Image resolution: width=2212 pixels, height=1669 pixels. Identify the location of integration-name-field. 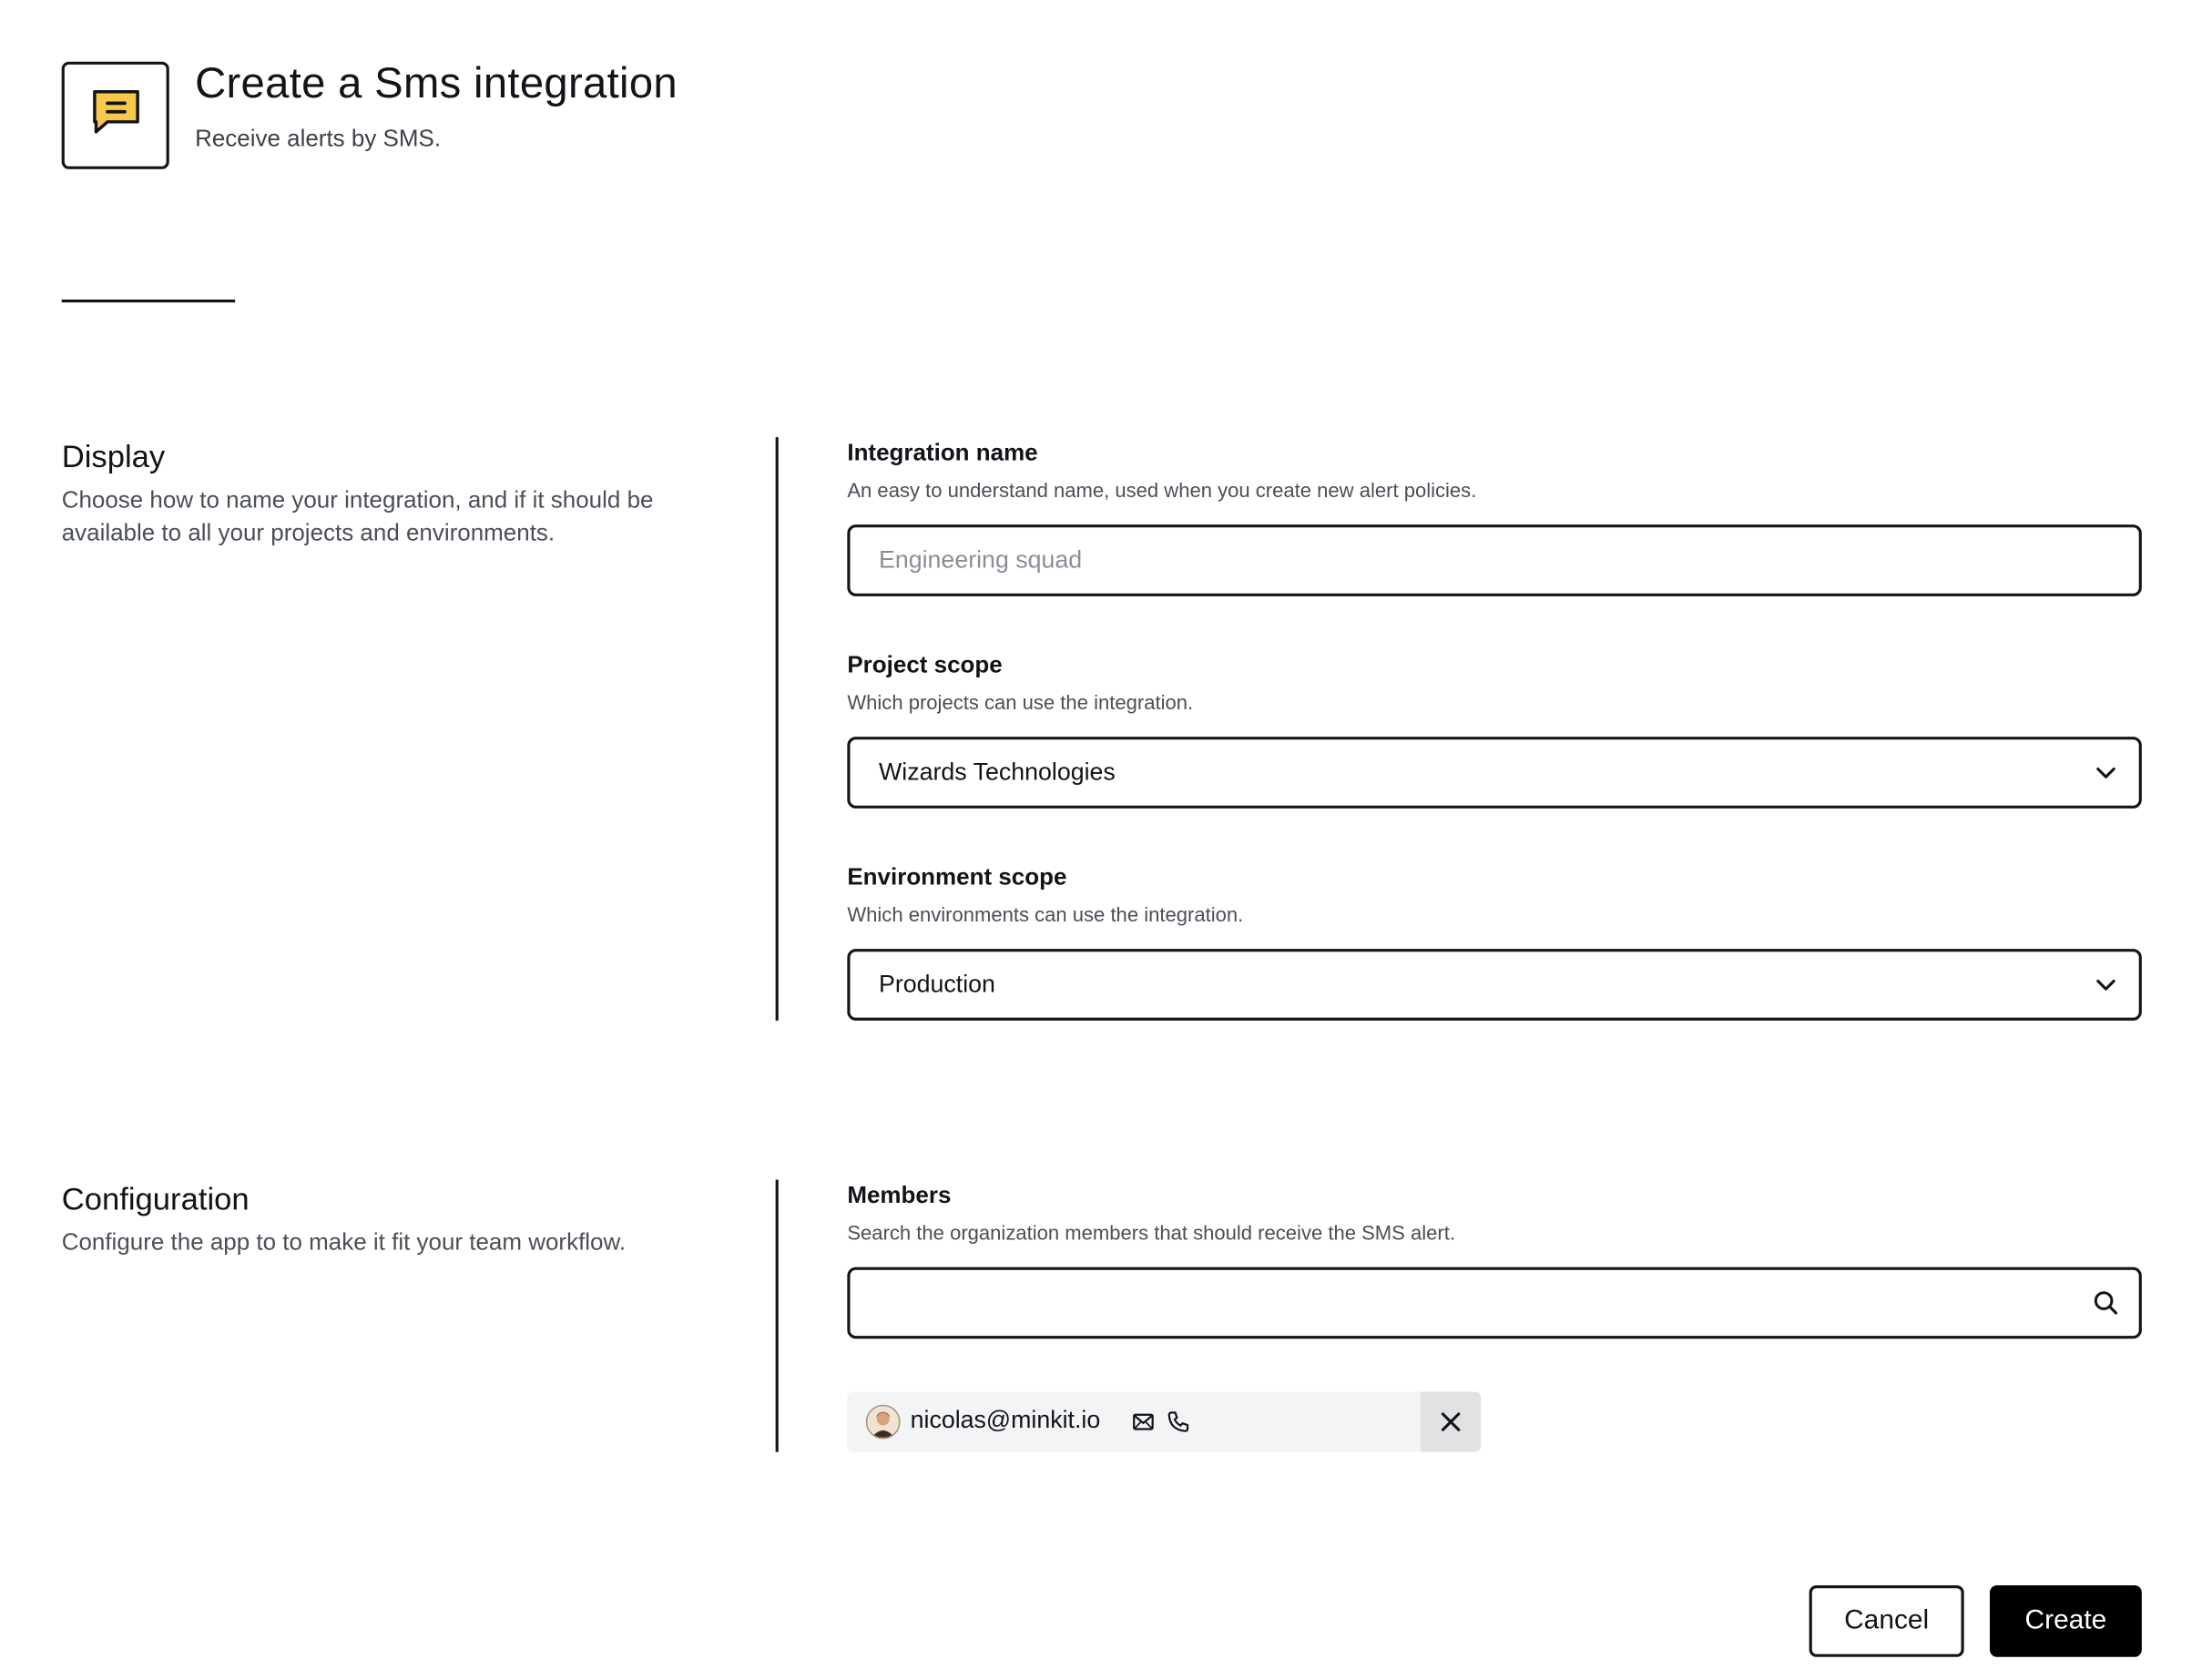
(1494, 560).